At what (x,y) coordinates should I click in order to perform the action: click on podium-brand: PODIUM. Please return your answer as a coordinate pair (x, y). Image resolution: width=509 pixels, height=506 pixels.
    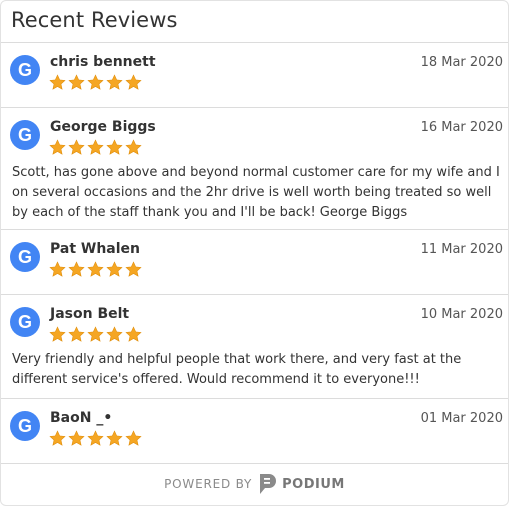
    Looking at the image, I should click on (301, 484).